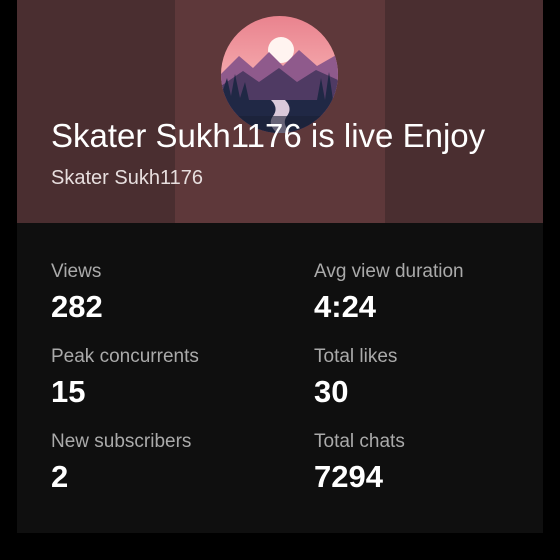  I want to click on stat-peak-concurrents: Peak concurrents 15, so click(171, 378).